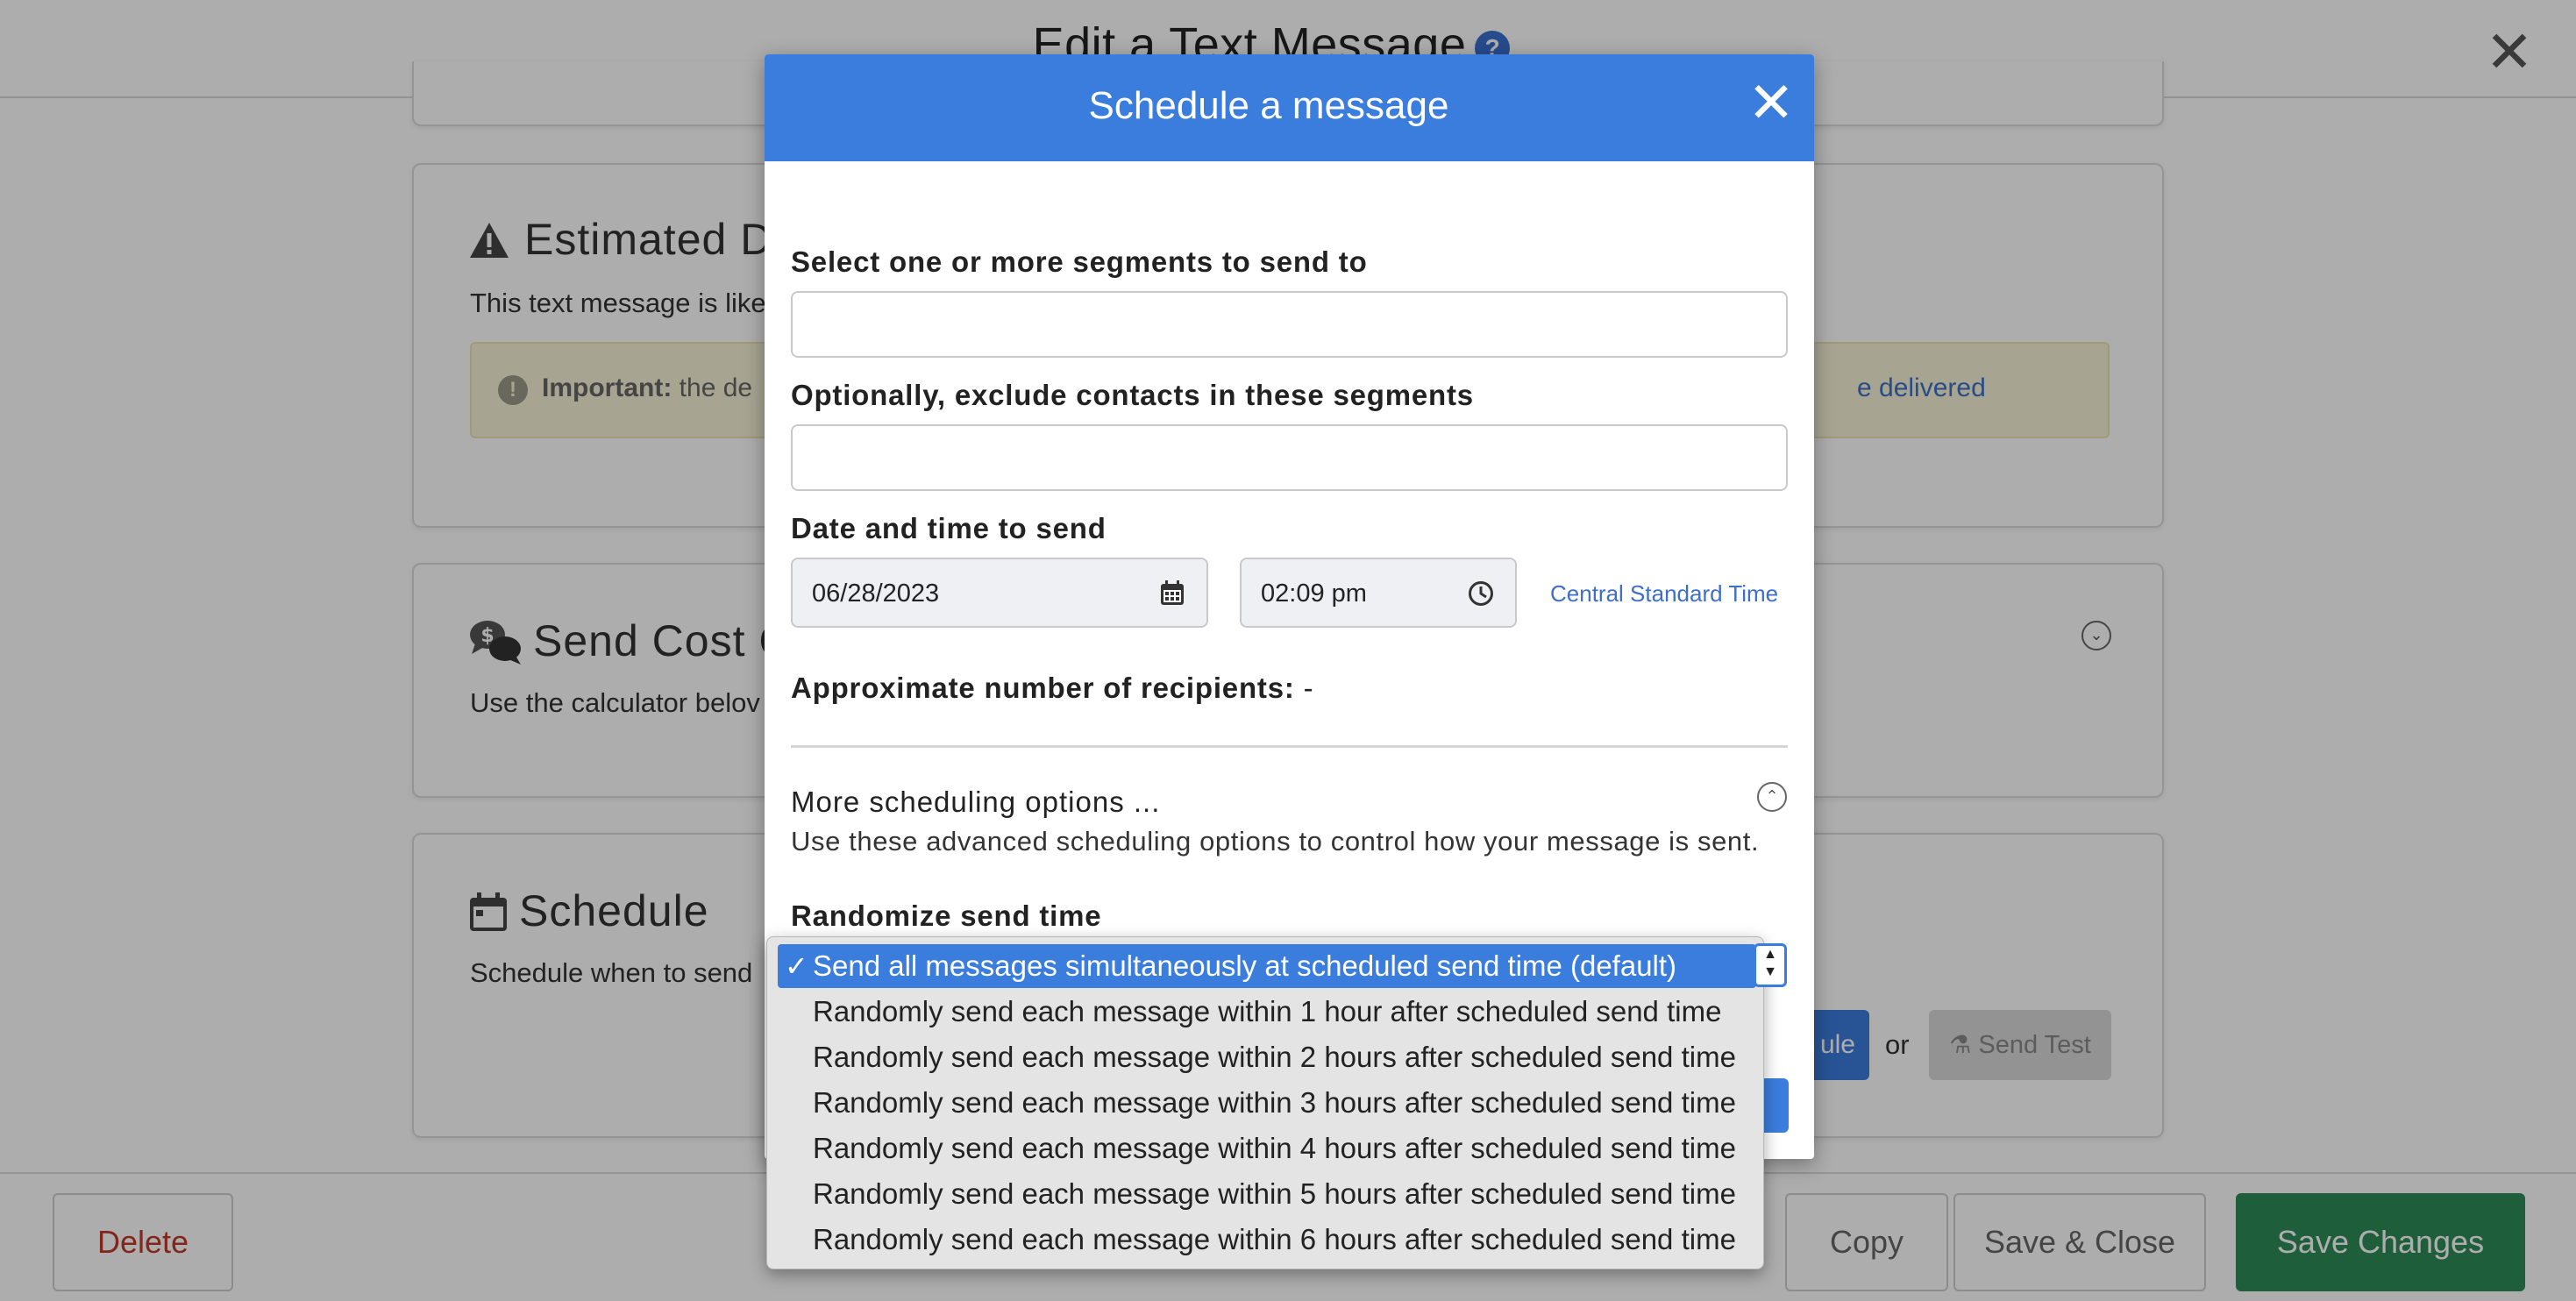  Describe the element at coordinates (1289, 324) in the screenshot. I see `segments-input` at that location.